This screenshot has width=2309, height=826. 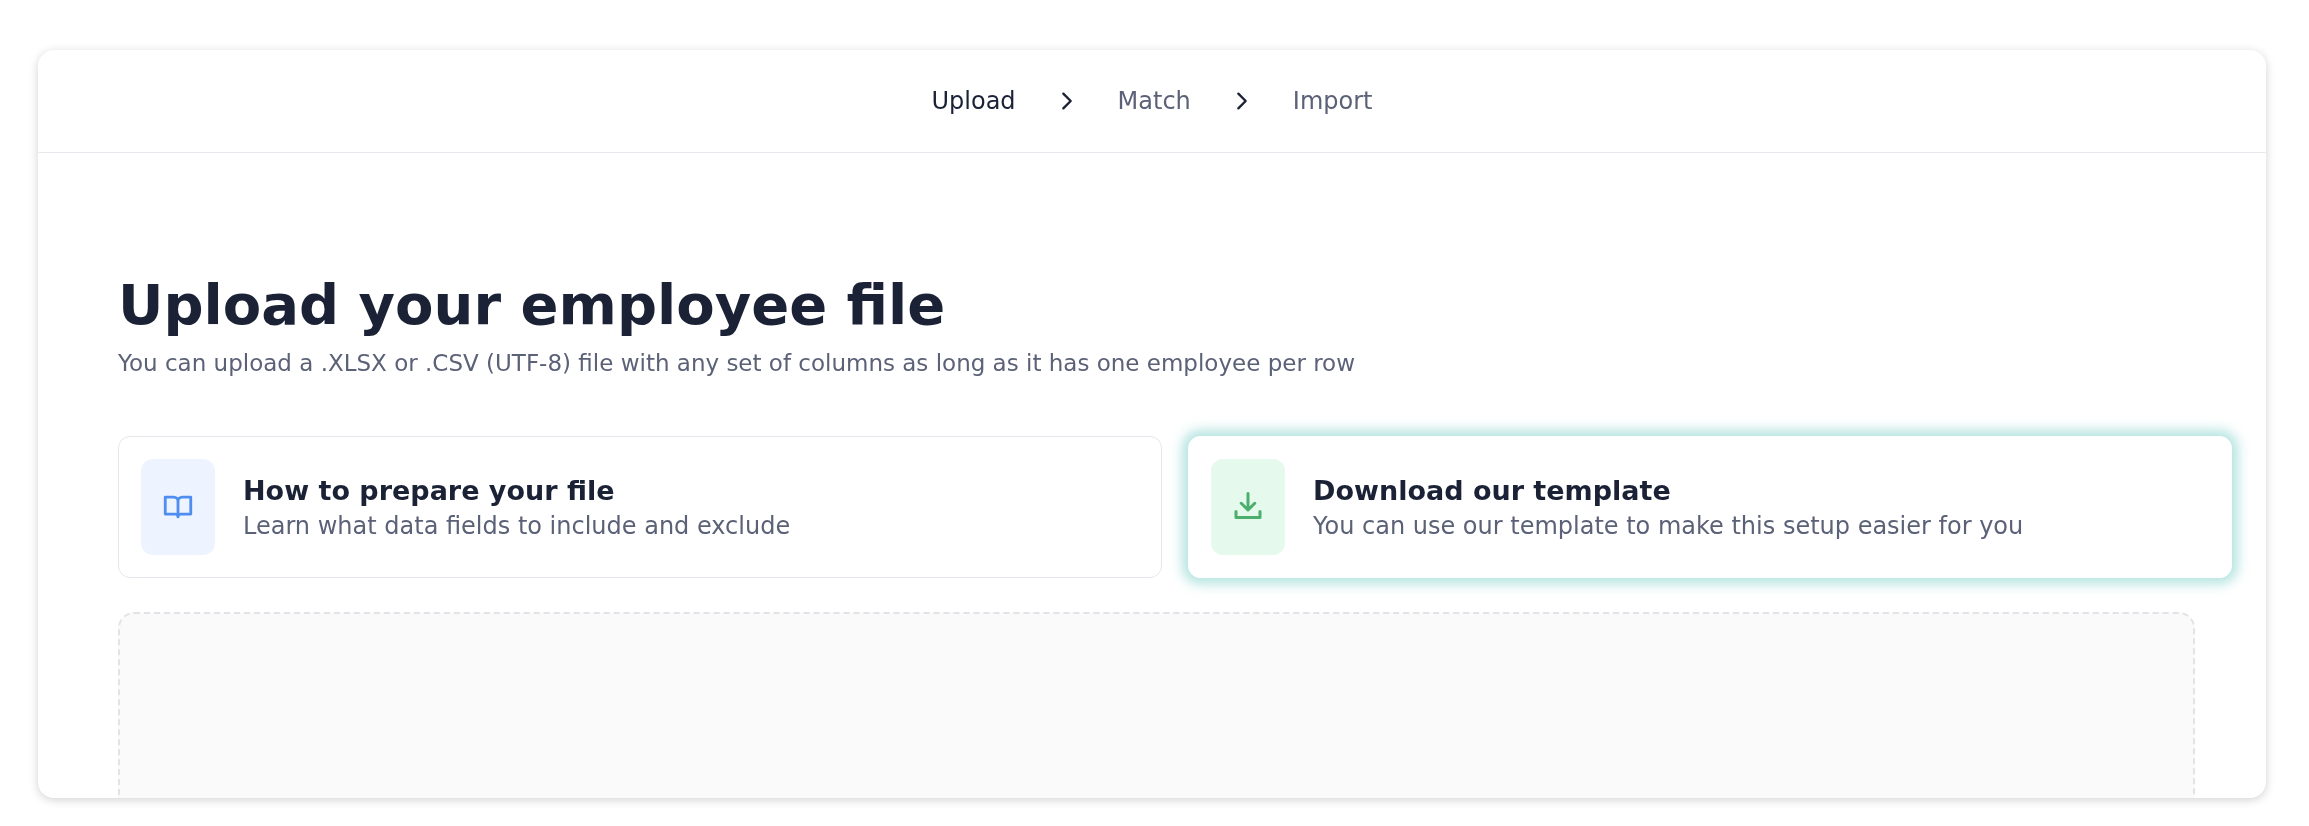 I want to click on option-title: Download our template, so click(x=1492, y=490).